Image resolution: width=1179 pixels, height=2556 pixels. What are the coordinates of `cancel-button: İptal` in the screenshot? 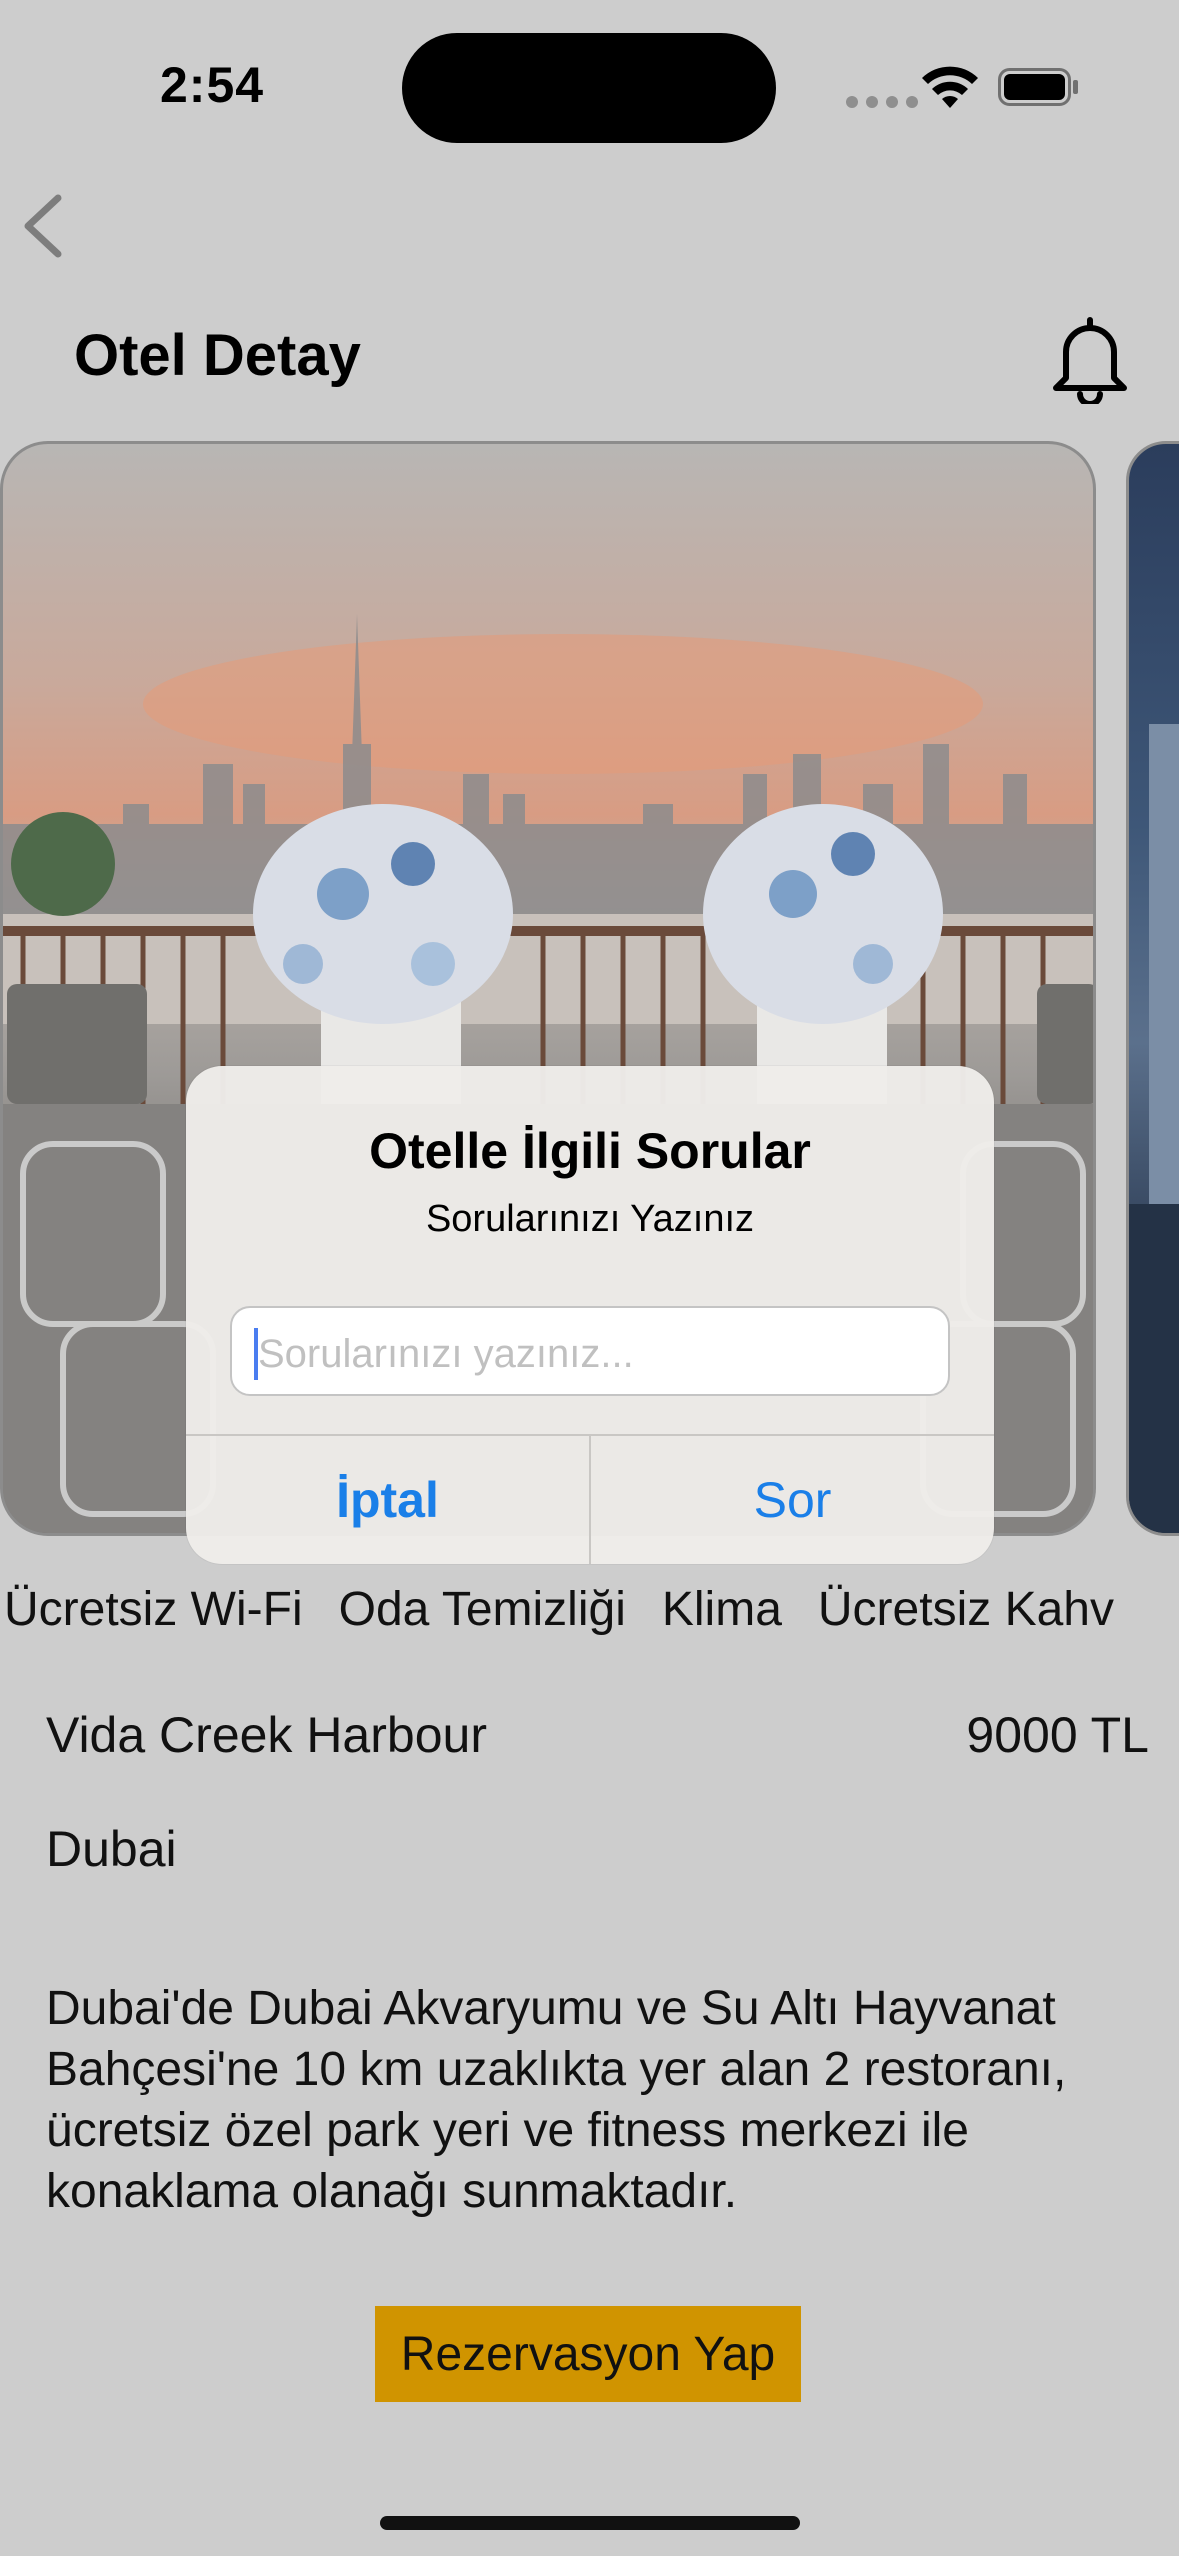 It's located at (387, 1500).